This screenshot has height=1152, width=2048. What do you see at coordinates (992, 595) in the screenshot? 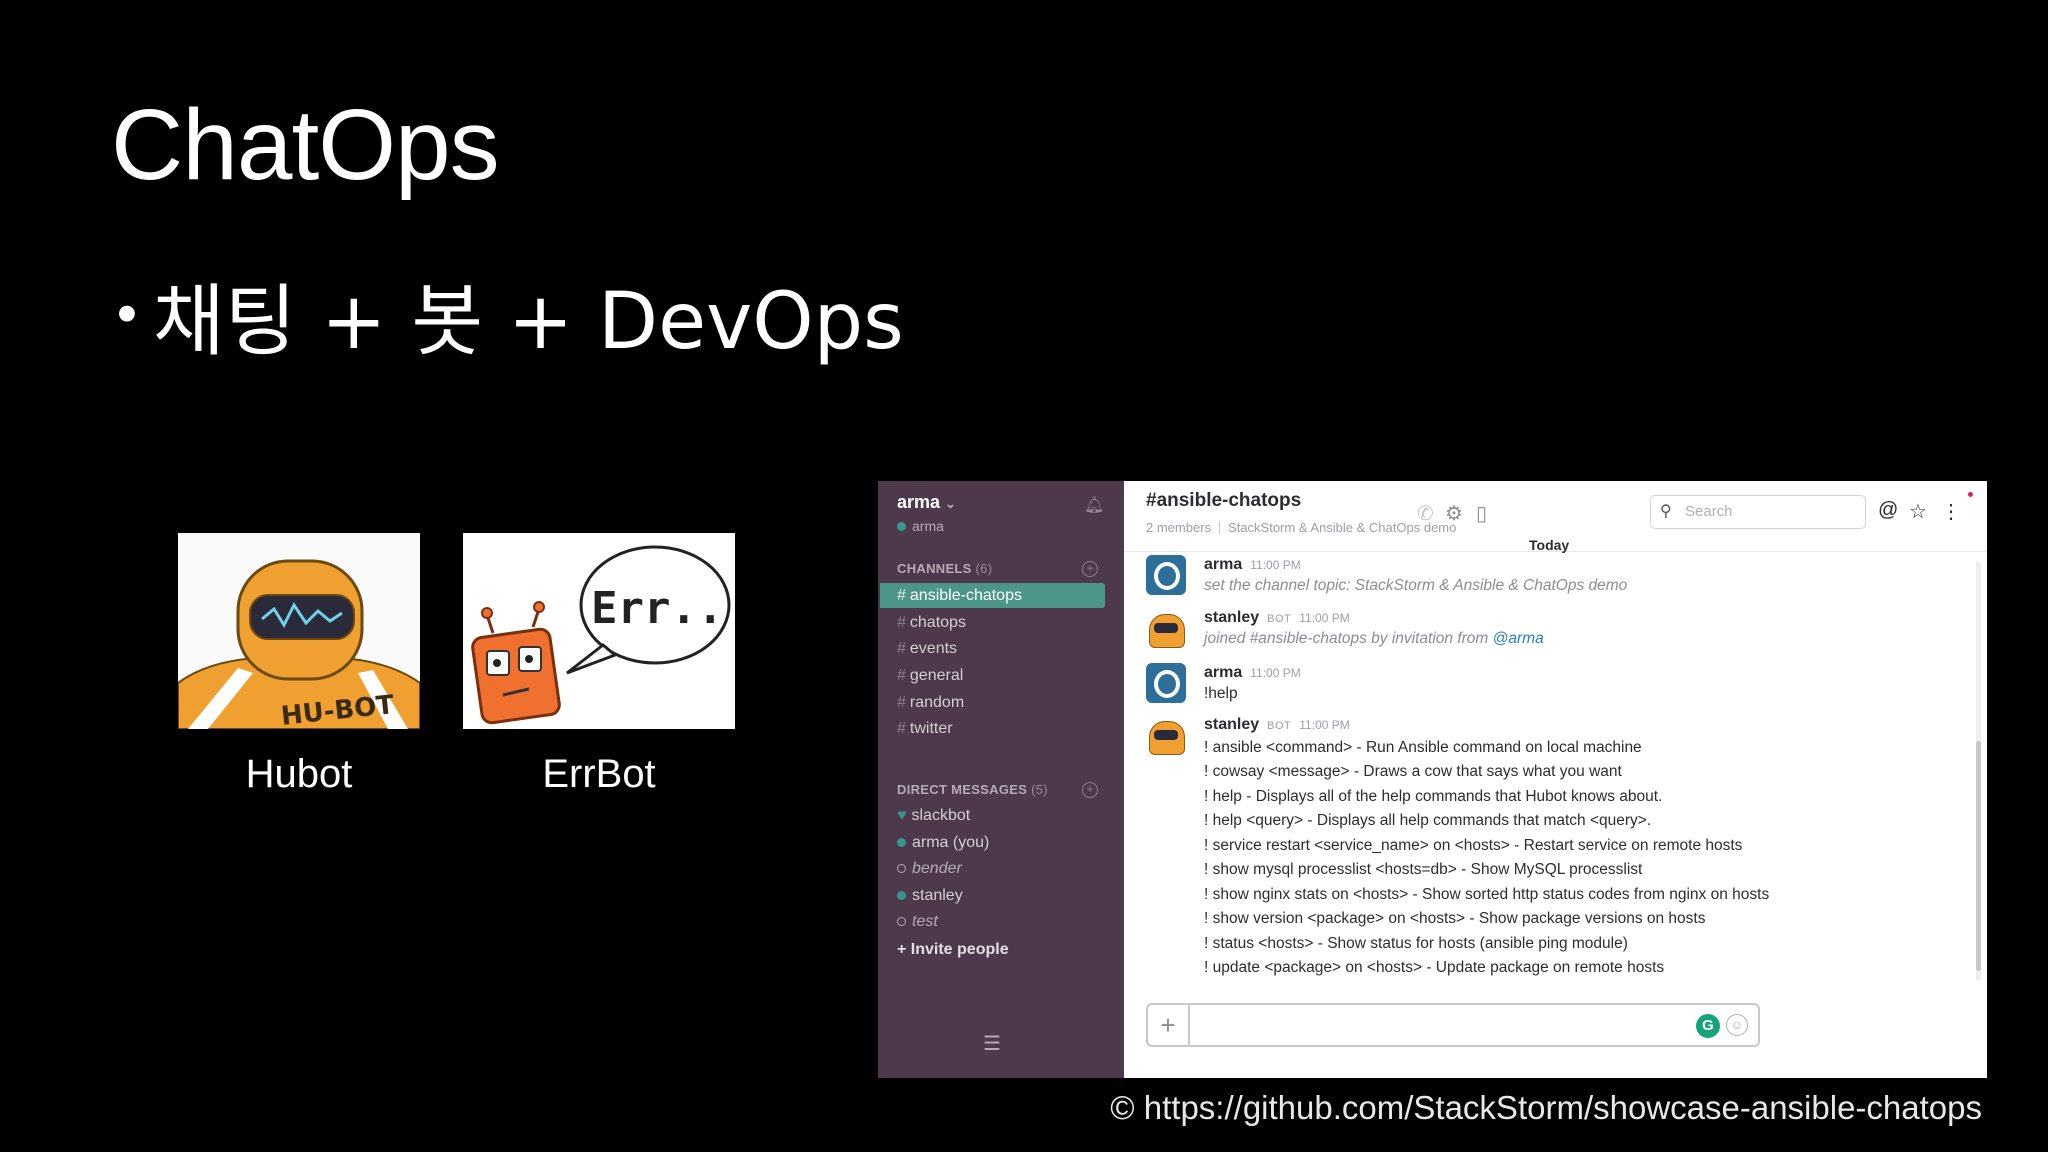
I see `sidebar-item-ansible-chatops: # ansible-chatops` at bounding box center [992, 595].